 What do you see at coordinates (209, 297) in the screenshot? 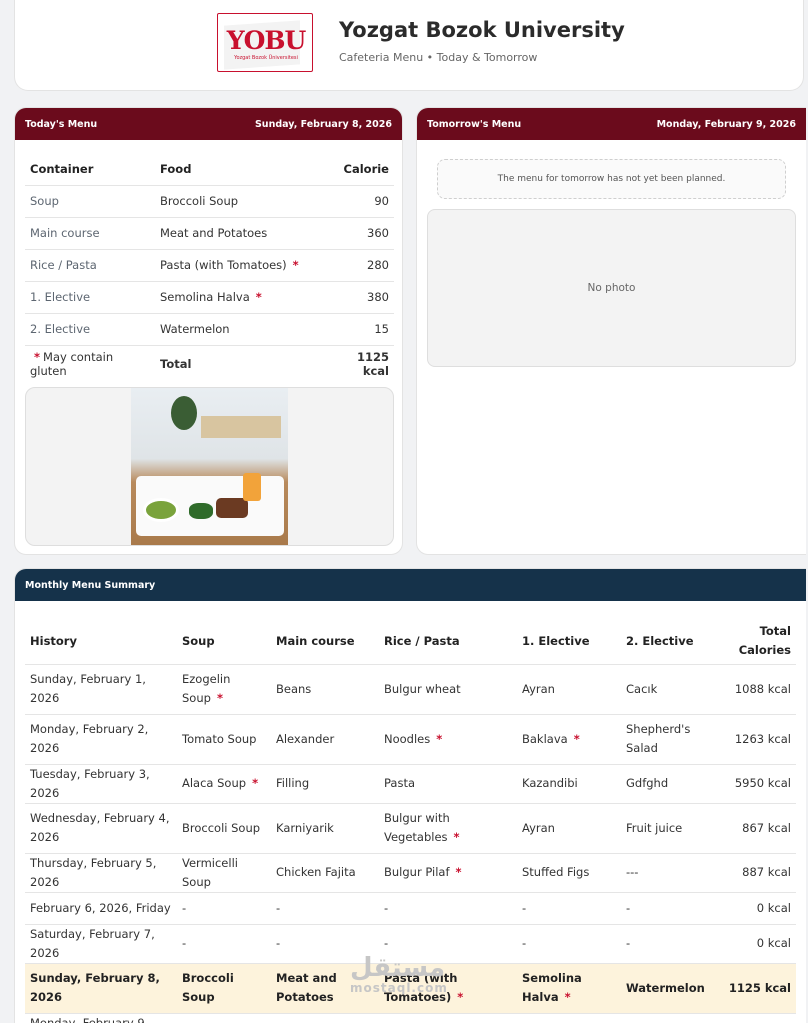
I see `today-menu-row: 1. Elective Semolina Halva * 380` at bounding box center [209, 297].